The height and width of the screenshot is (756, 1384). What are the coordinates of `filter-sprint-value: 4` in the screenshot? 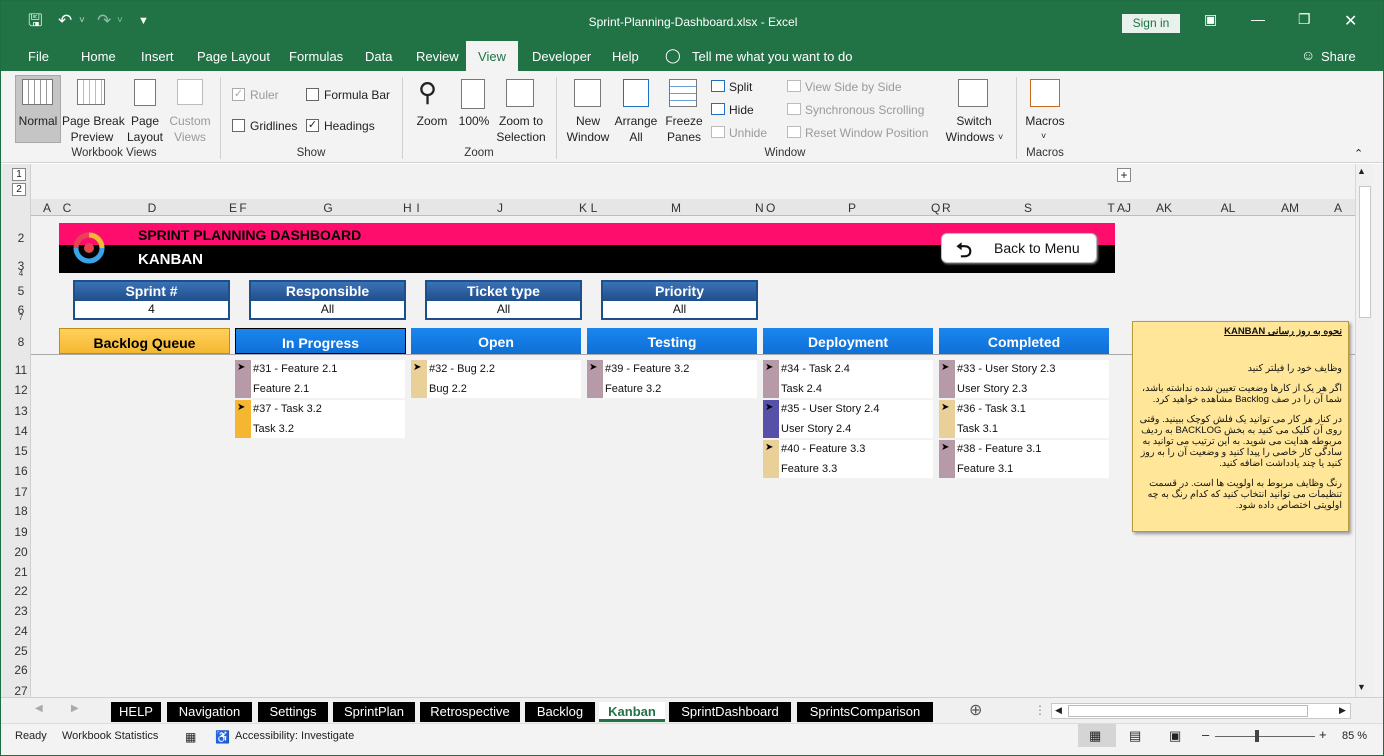 It's located at (151, 309).